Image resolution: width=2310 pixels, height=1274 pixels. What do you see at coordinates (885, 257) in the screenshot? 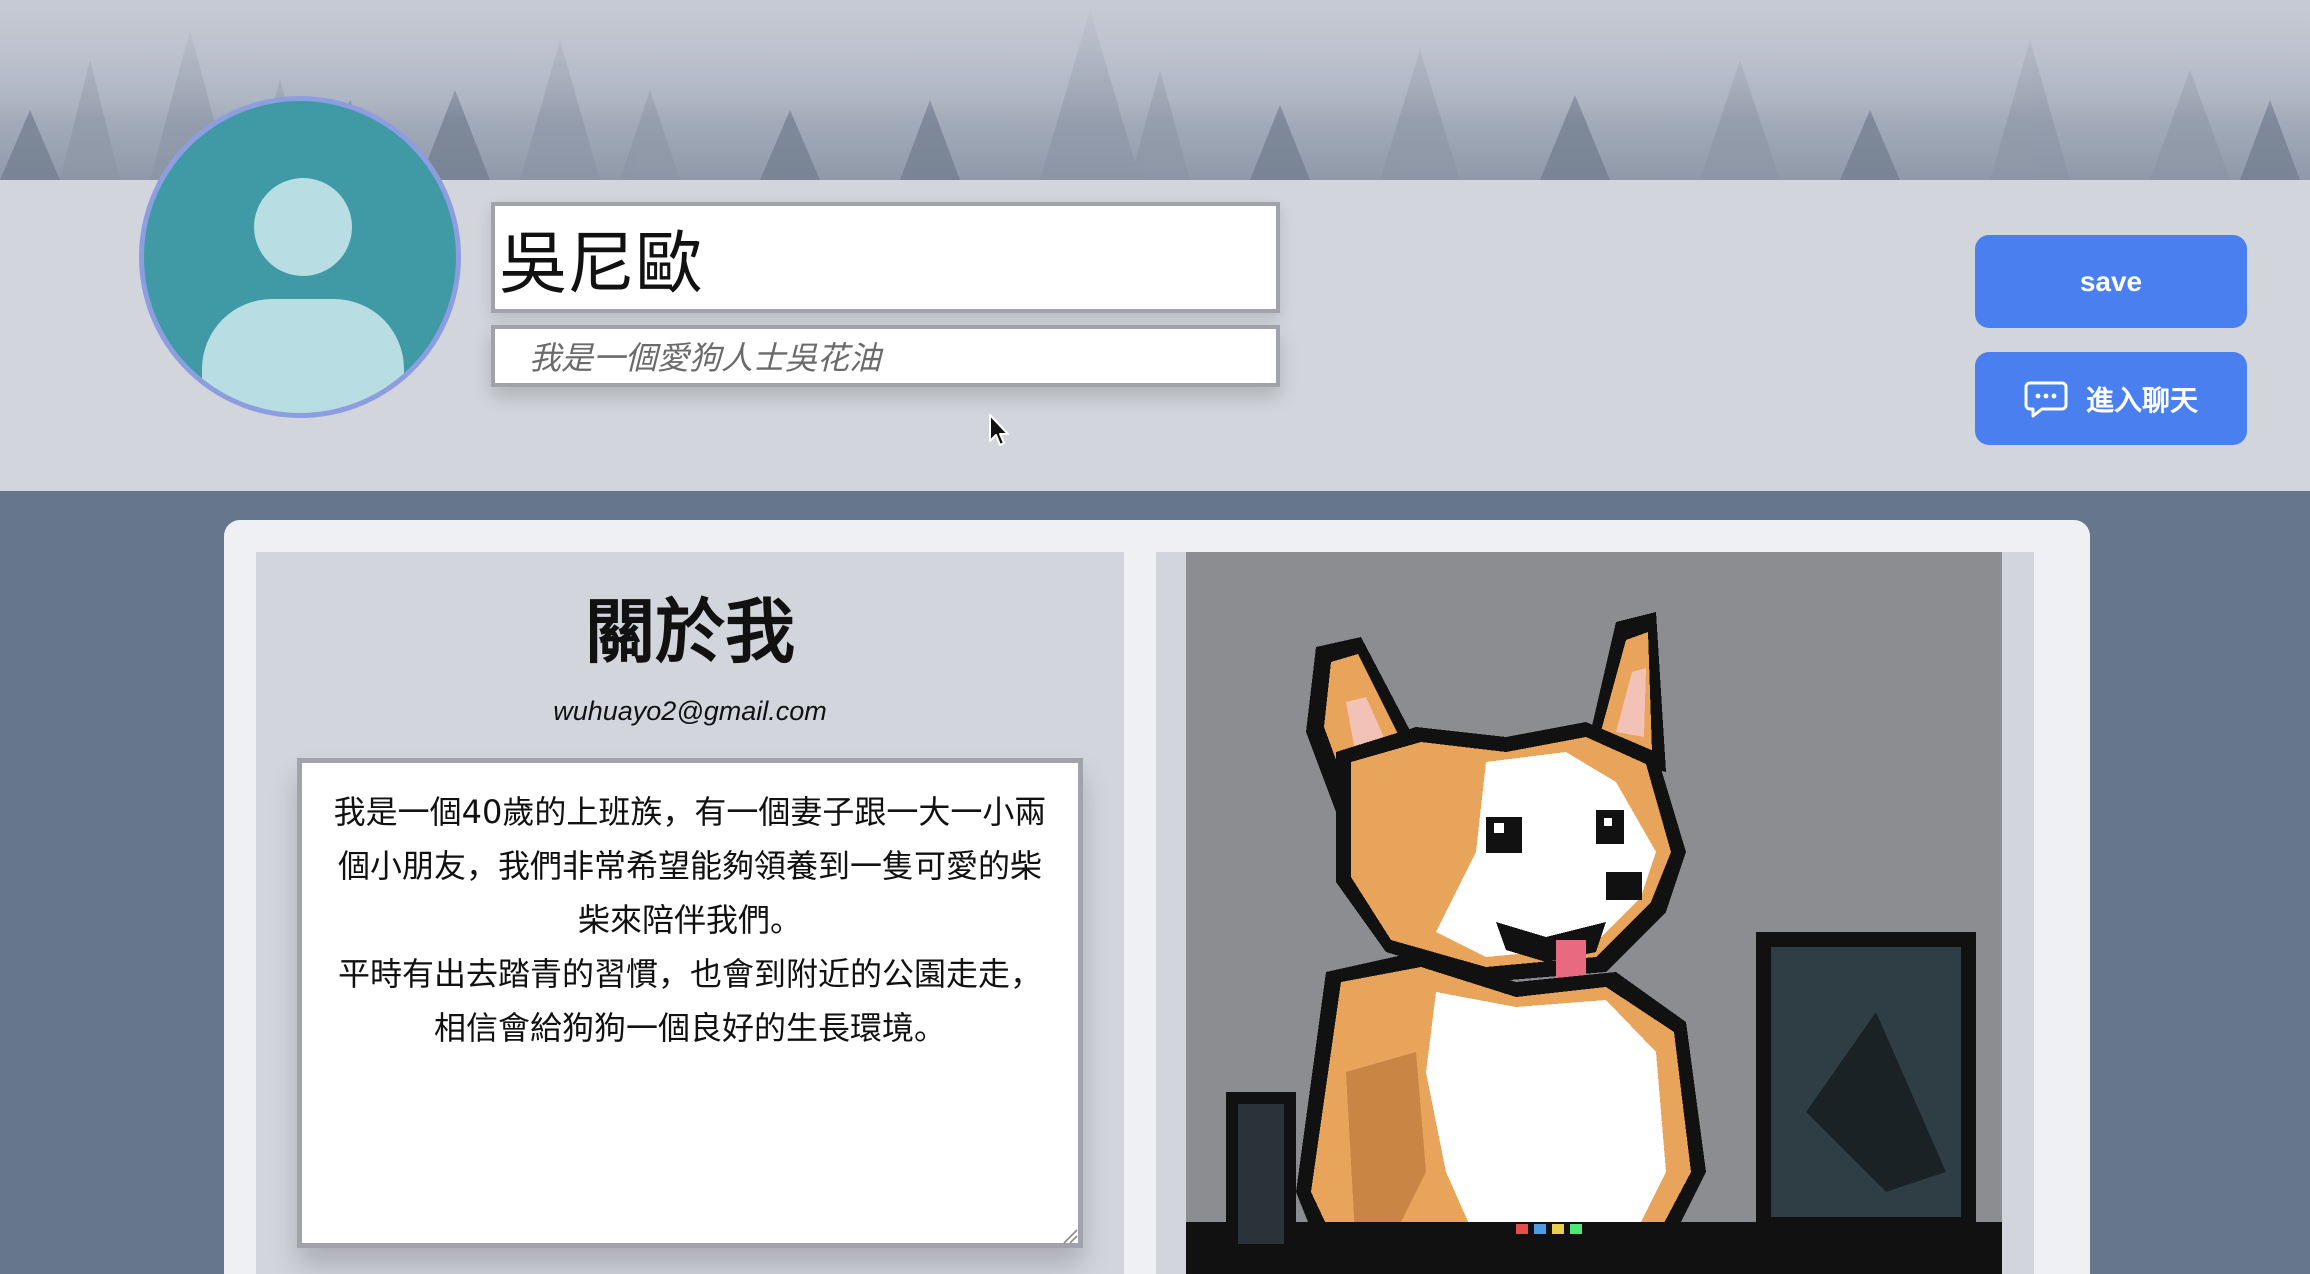
I see `name-field` at bounding box center [885, 257].